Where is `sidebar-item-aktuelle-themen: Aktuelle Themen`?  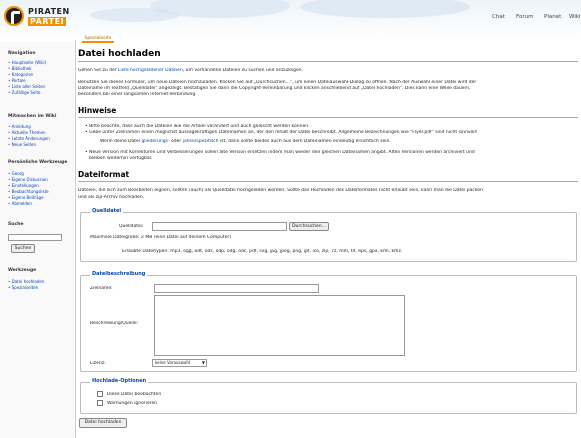 sidebar-item-aktuelle-themen: Aktuelle Themen is located at coordinates (27, 132).